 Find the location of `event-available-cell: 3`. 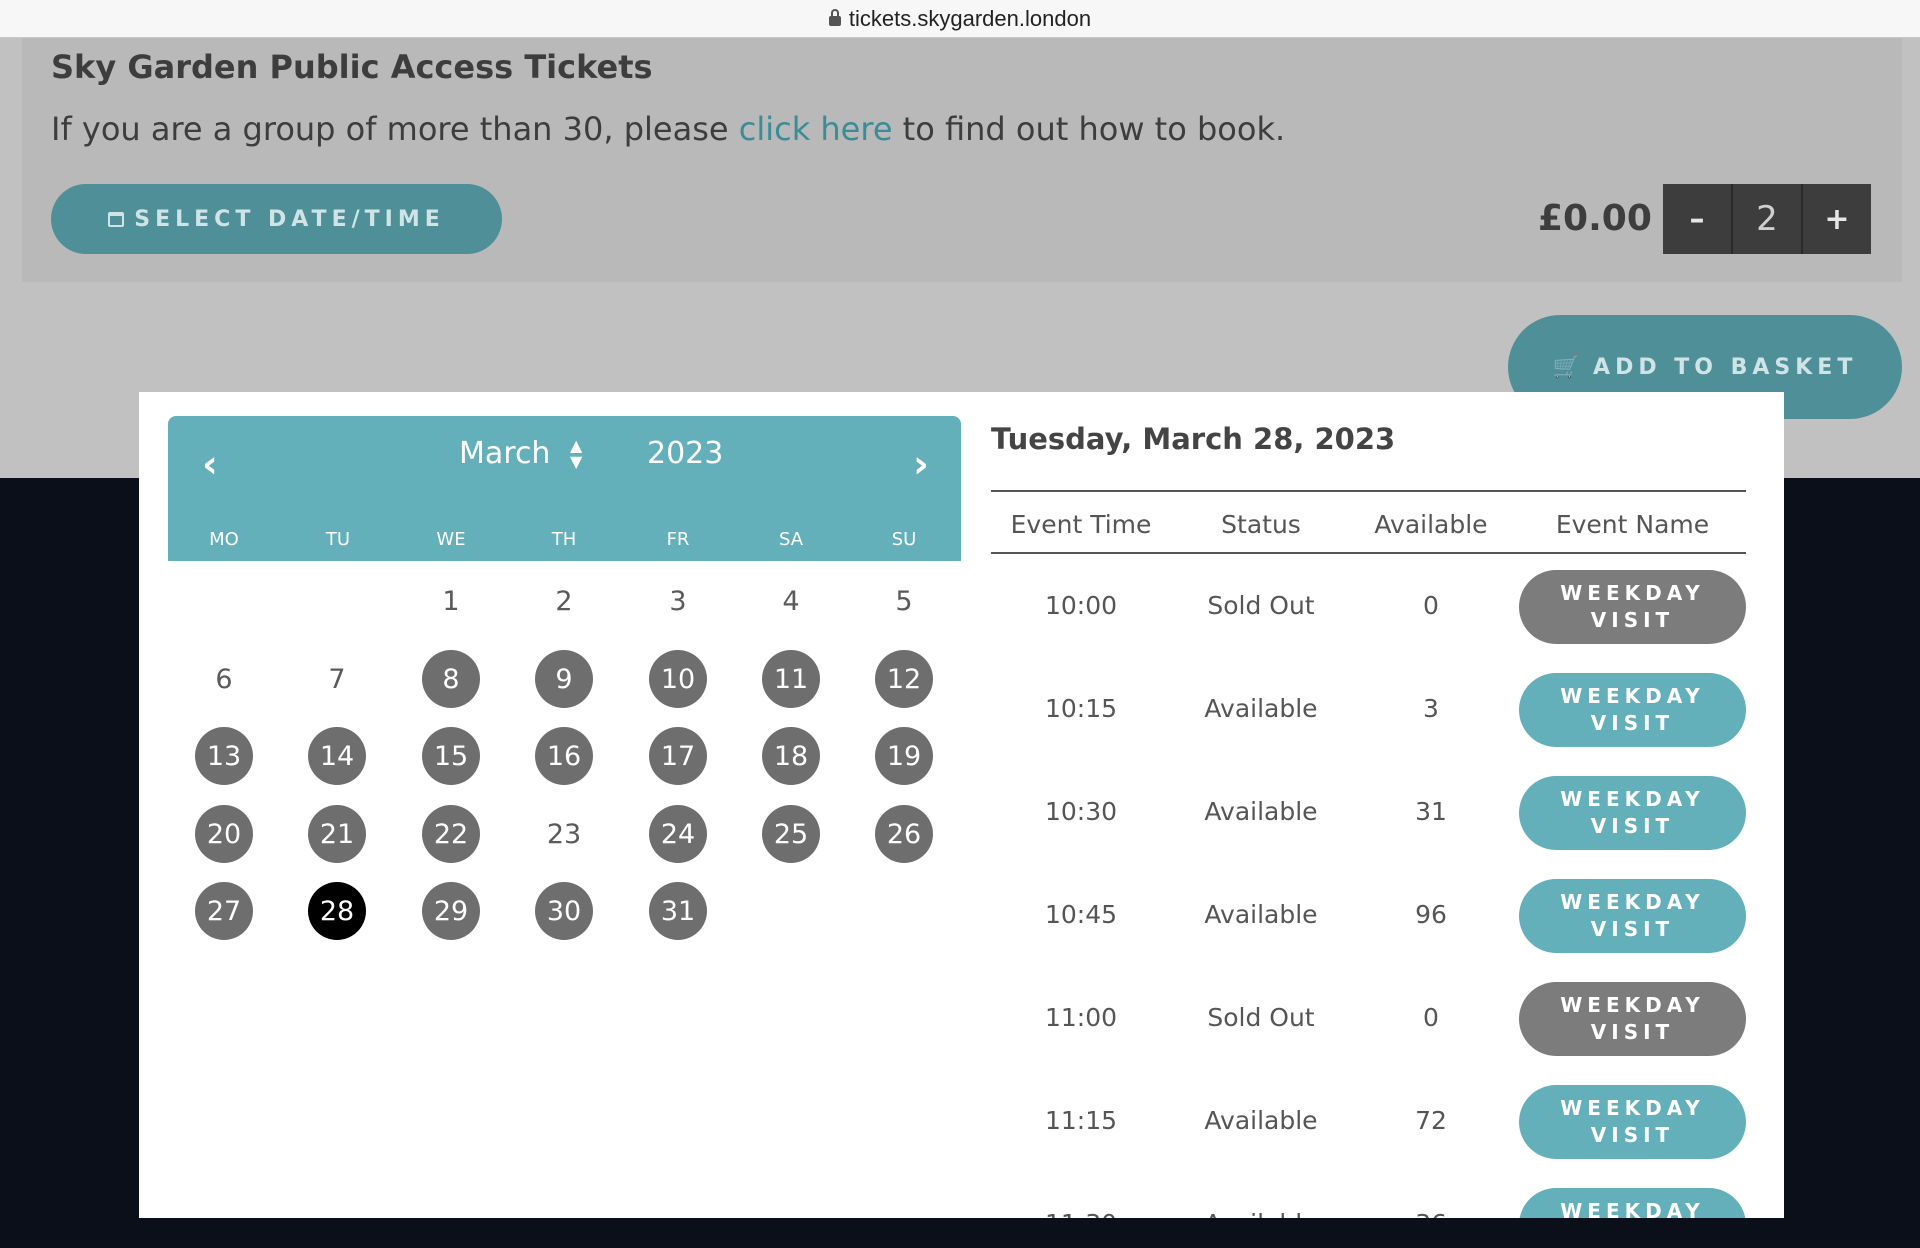

event-available-cell: 3 is located at coordinates (1431, 708).